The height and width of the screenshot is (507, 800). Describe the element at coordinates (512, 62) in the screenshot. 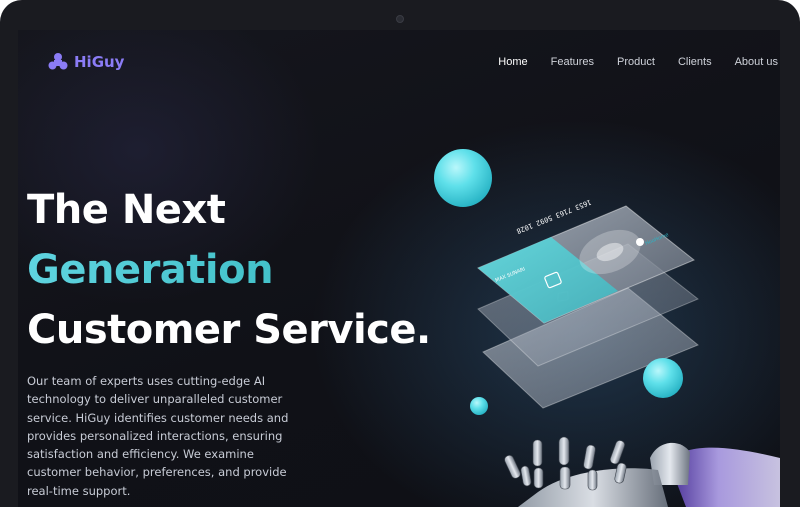

I see `nav-home: Home` at that location.